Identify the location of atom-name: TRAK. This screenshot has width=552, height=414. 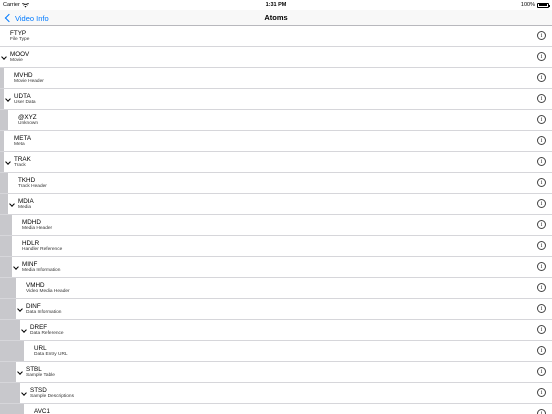
(22, 159).